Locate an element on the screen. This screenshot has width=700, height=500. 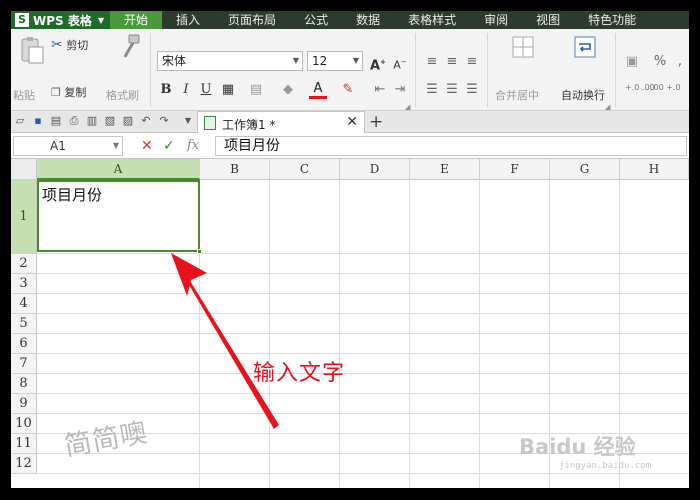
tab-special: 特色功能 is located at coordinates (612, 20).